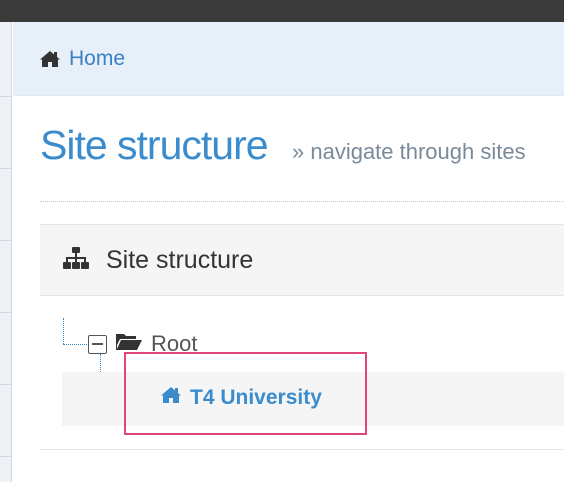  What do you see at coordinates (76, 260) in the screenshot?
I see `sitemap-icon` at bounding box center [76, 260].